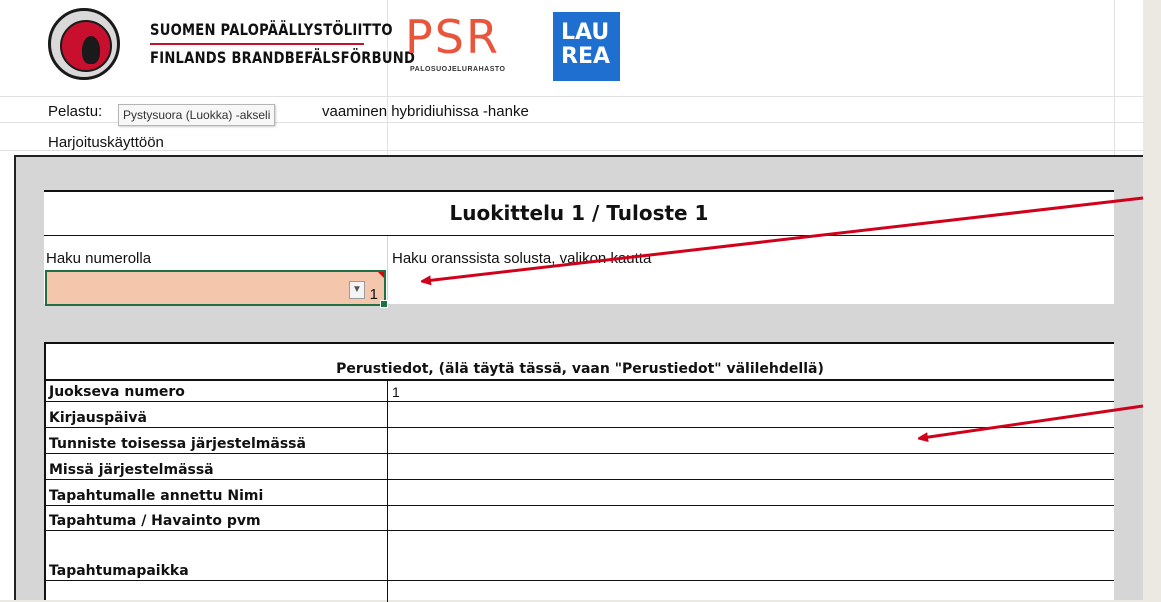 Image resolution: width=1161 pixels, height=602 pixels. Describe the element at coordinates (1152, 300) in the screenshot. I see `window-edge` at that location.